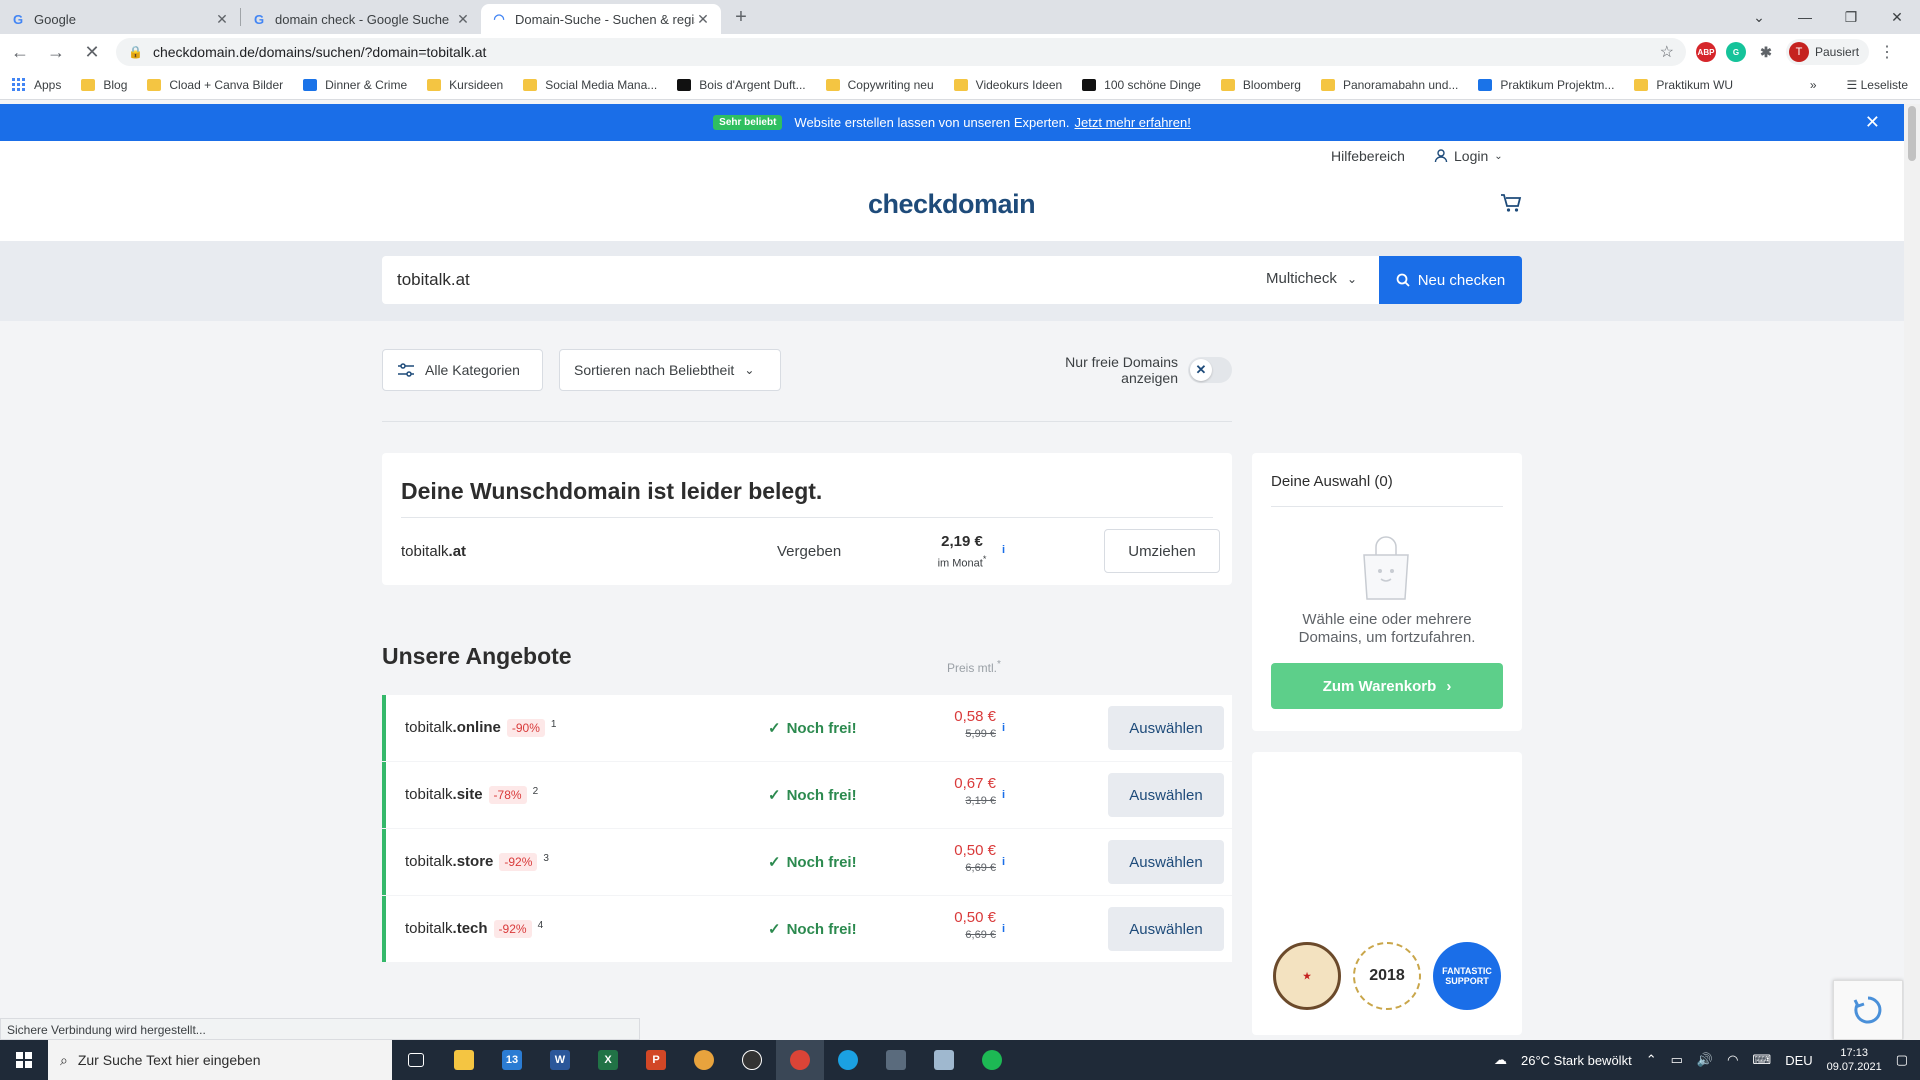 The image size is (1920, 1080). Describe the element at coordinates (975, 850) in the screenshot. I see `new-price: 0,50 €` at that location.